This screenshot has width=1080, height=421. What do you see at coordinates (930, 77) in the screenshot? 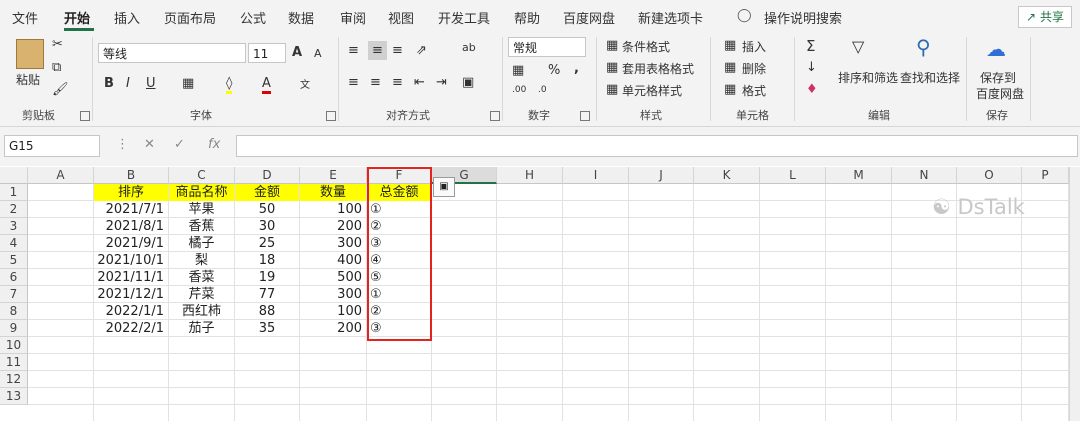
I see `find-select-button: 查找和选择` at bounding box center [930, 77].